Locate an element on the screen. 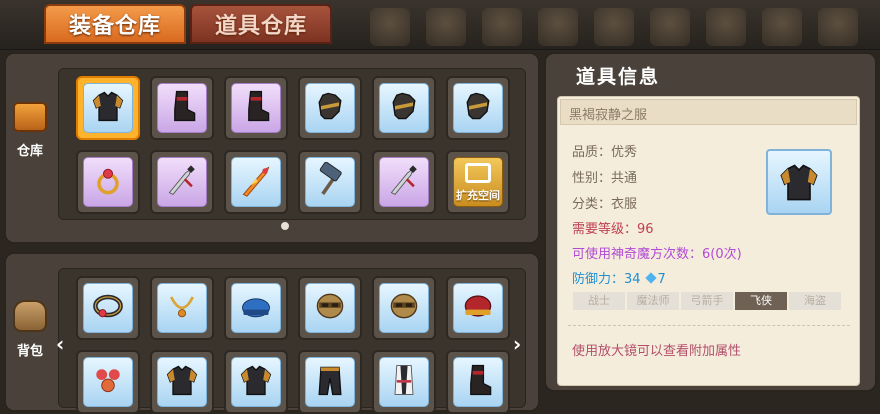 This screenshot has width=880, height=414. item-quality: 品质：优秀 is located at coordinates (605, 152).